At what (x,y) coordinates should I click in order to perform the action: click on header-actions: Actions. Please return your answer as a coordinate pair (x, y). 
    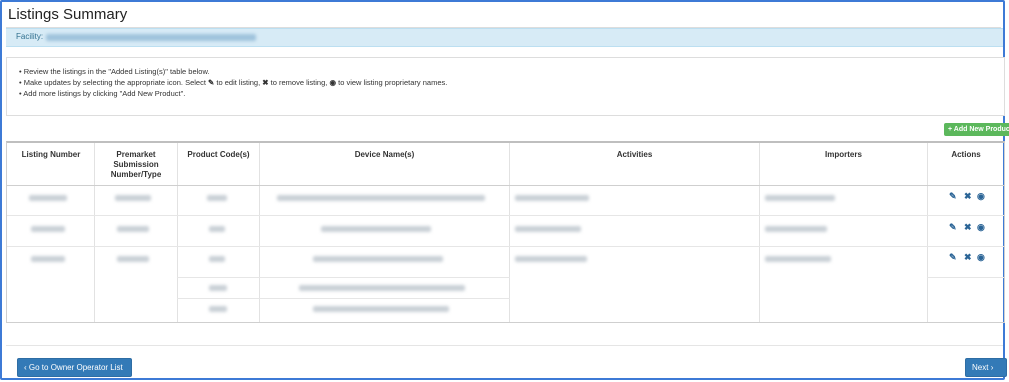
    Looking at the image, I should click on (966, 154).